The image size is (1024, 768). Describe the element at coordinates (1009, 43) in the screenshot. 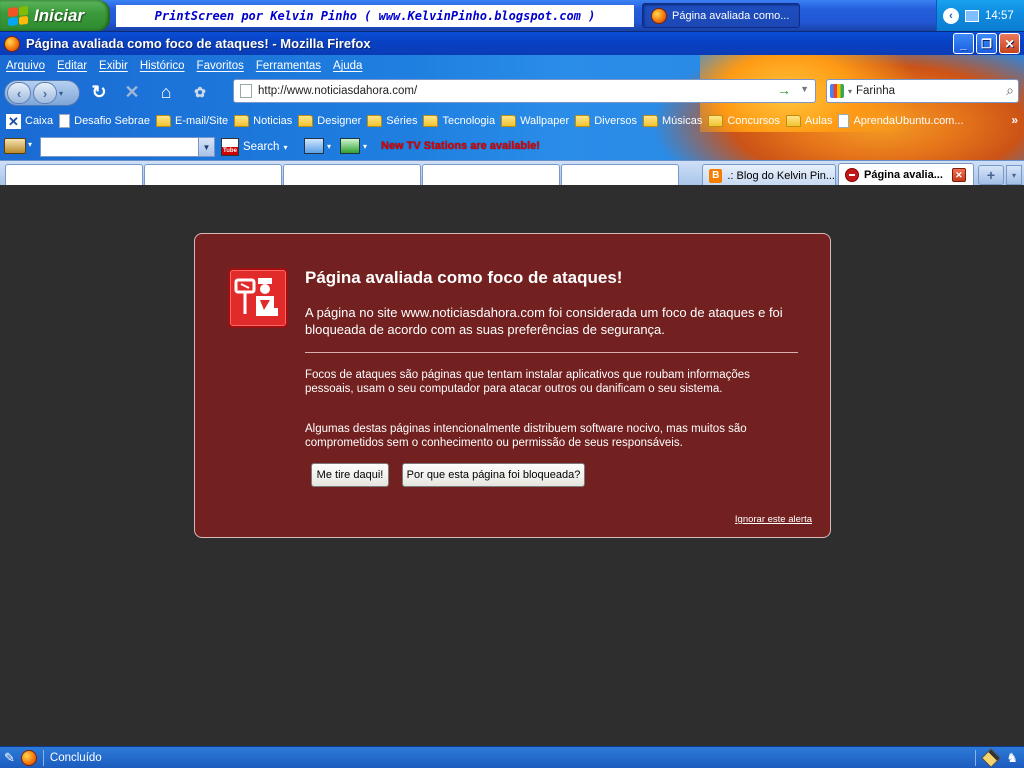

I see `close-button: ✕` at that location.